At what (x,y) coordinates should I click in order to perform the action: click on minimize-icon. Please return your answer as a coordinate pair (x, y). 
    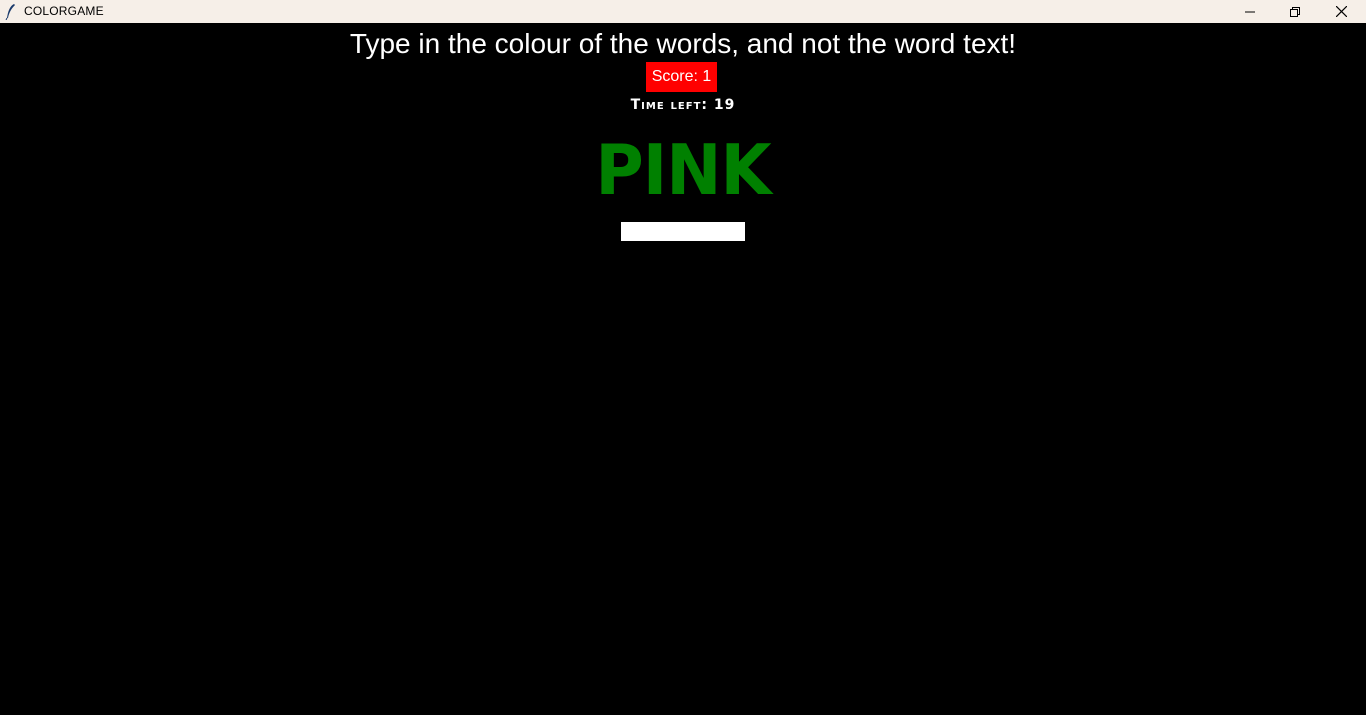
    Looking at the image, I should click on (1250, 11).